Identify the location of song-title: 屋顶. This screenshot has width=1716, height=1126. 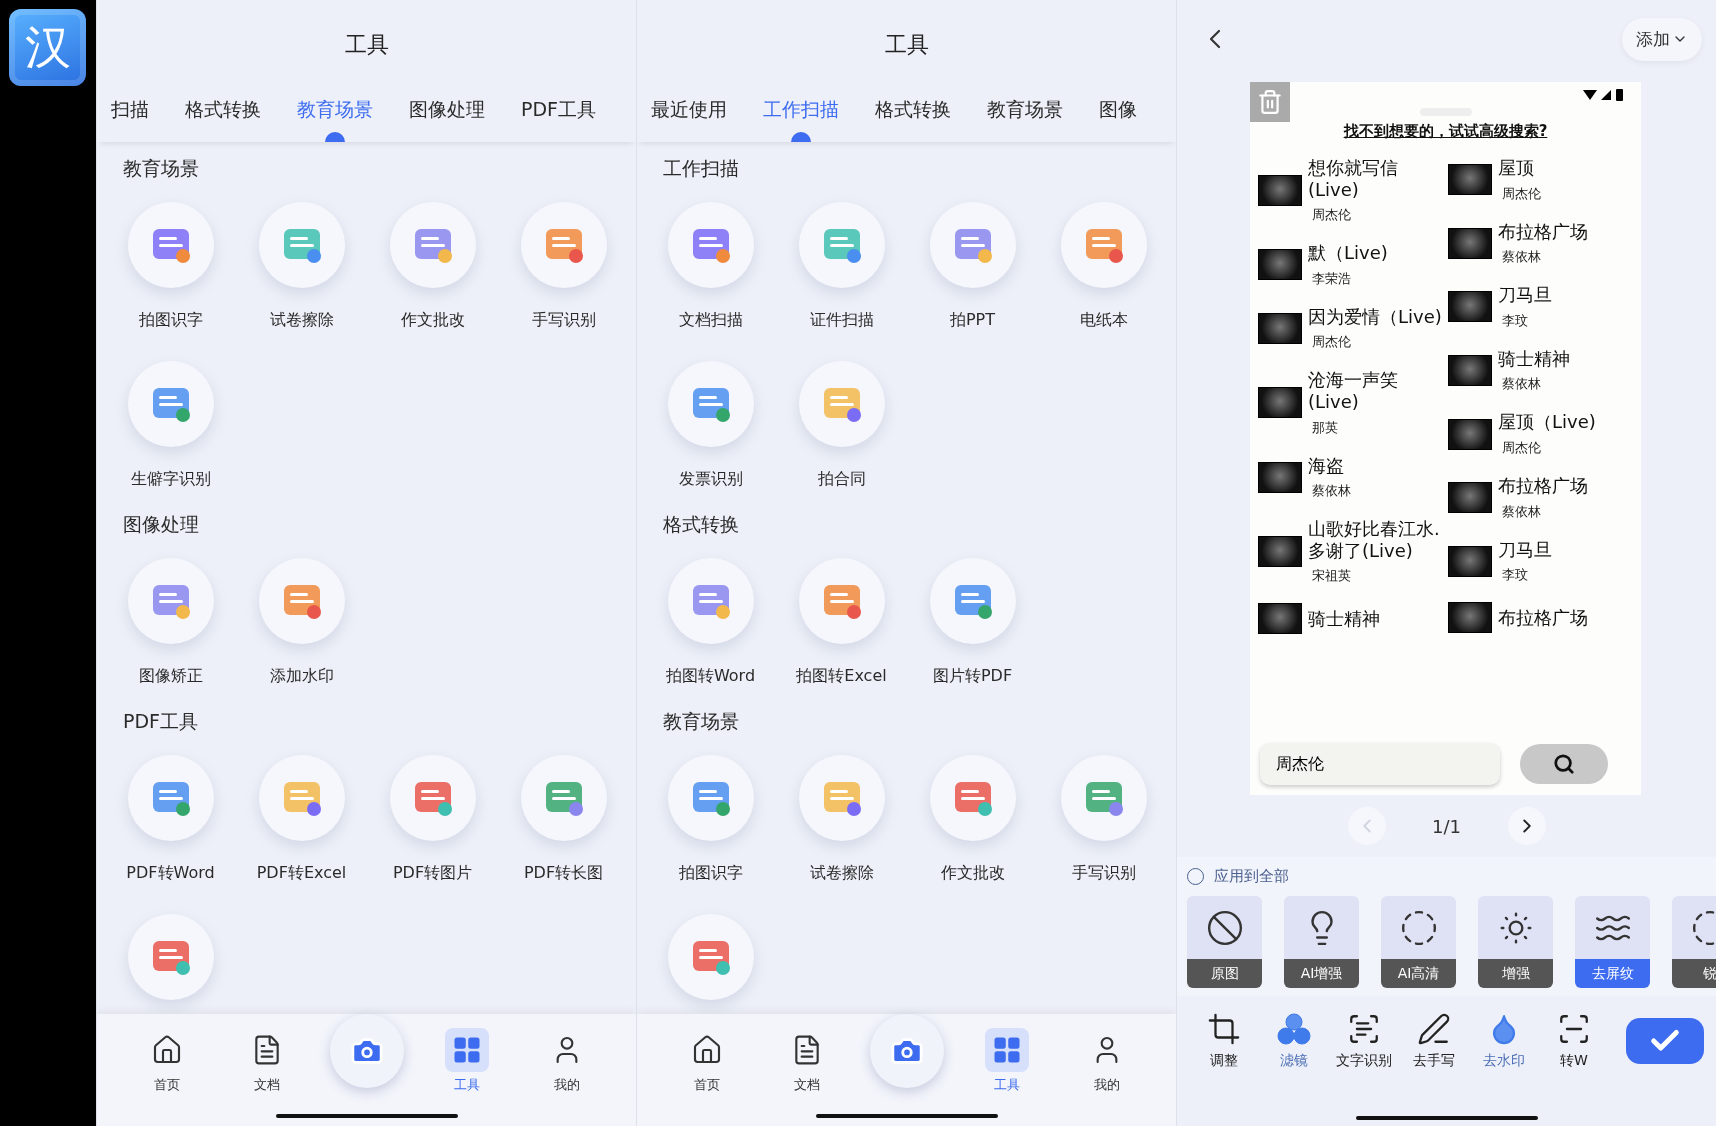
(1519, 168).